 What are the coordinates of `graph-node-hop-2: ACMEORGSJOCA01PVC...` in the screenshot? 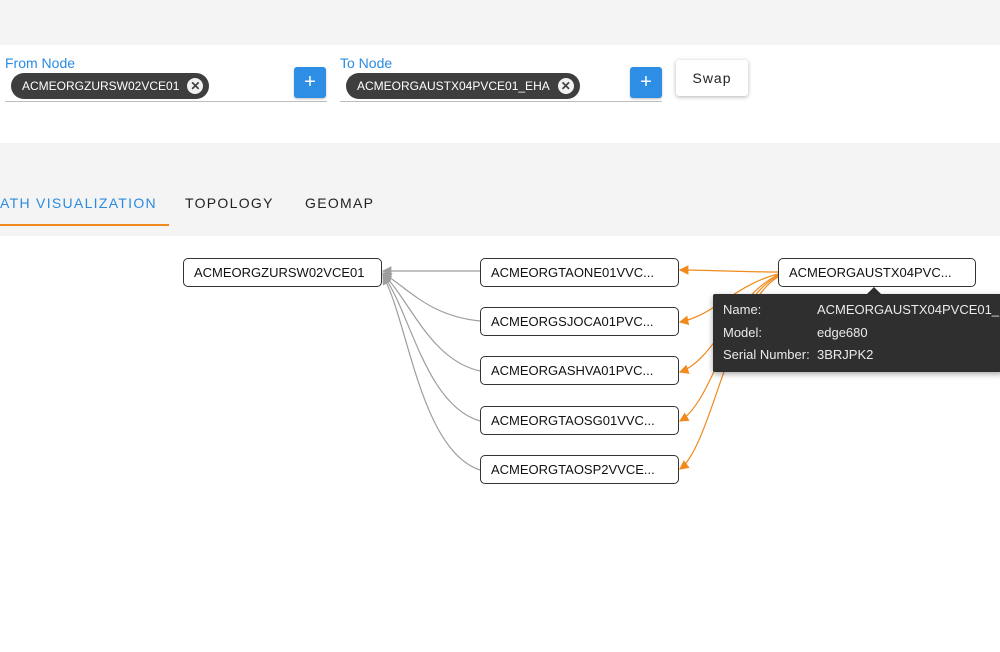 It's located at (579, 321).